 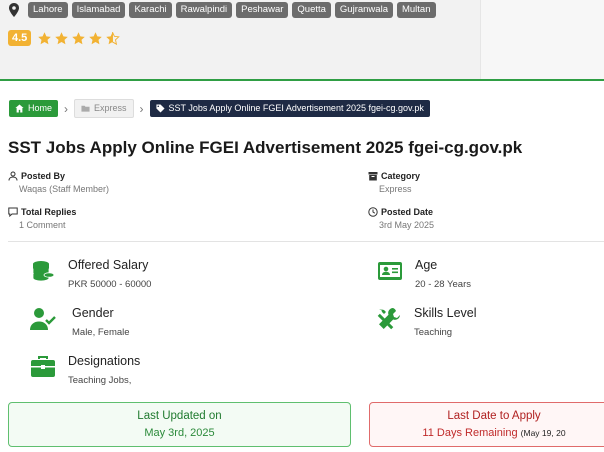 What do you see at coordinates (443, 284) in the screenshot?
I see `age-value: 20 - 28 Years` at bounding box center [443, 284].